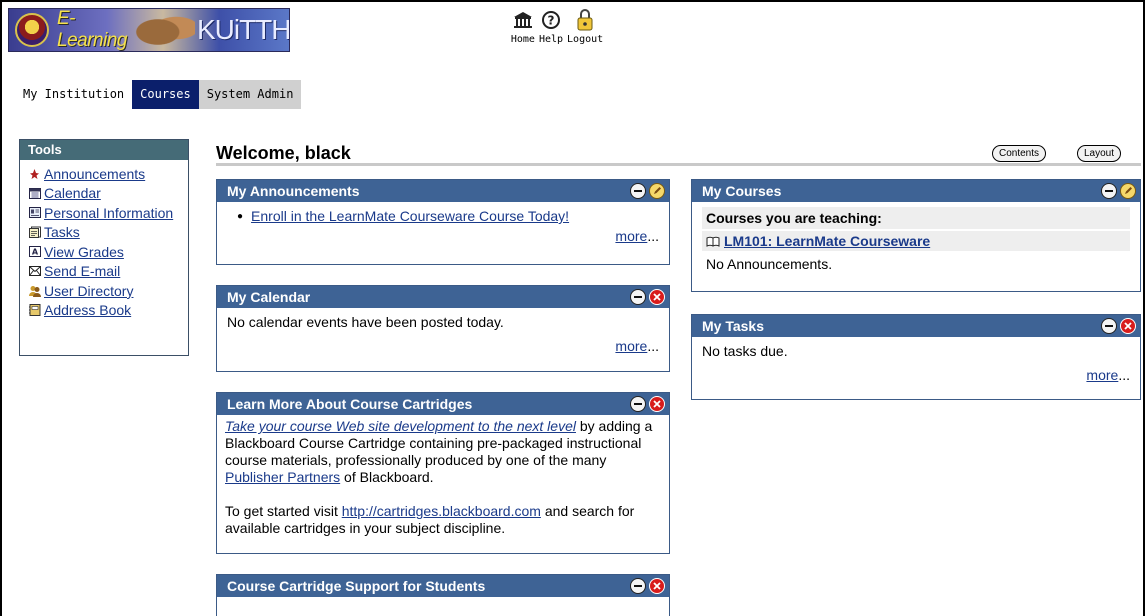 The height and width of the screenshot is (616, 1145). What do you see at coordinates (34, 174) in the screenshot?
I see `announcements-icon` at bounding box center [34, 174].